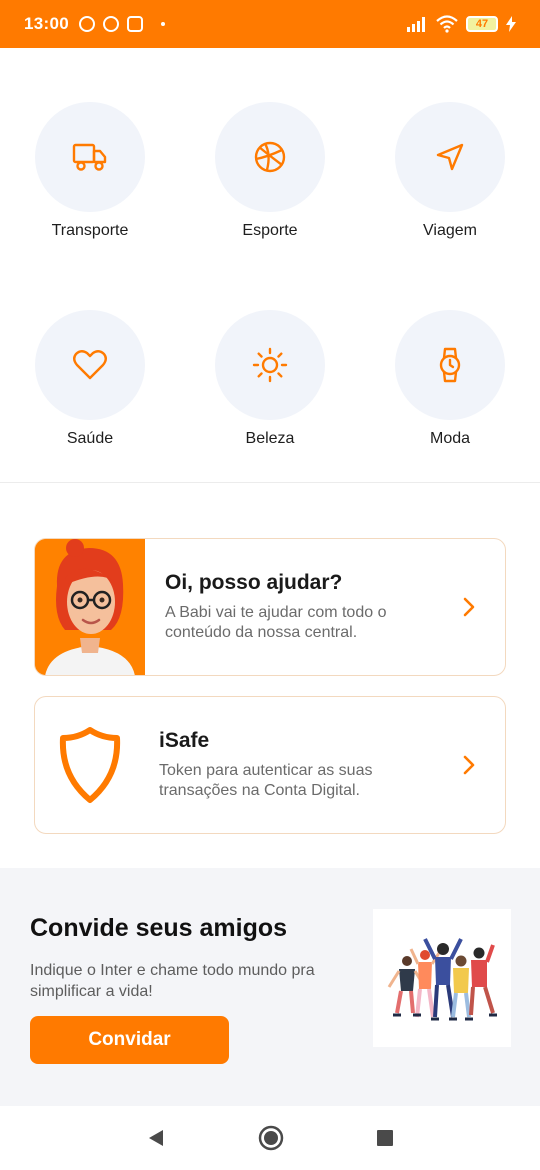  What do you see at coordinates (254, 582) in the screenshot?
I see `help-card-title: Oi, posso ajudar?` at bounding box center [254, 582].